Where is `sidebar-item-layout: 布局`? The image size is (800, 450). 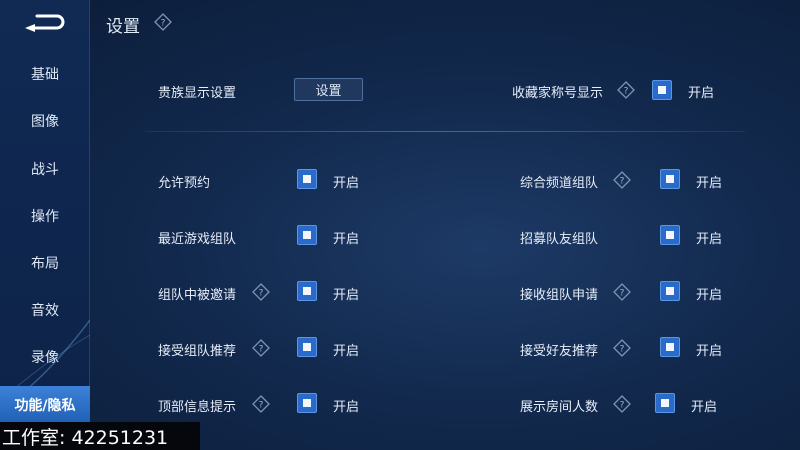
sidebar-item-layout: 布局 is located at coordinates (45, 263).